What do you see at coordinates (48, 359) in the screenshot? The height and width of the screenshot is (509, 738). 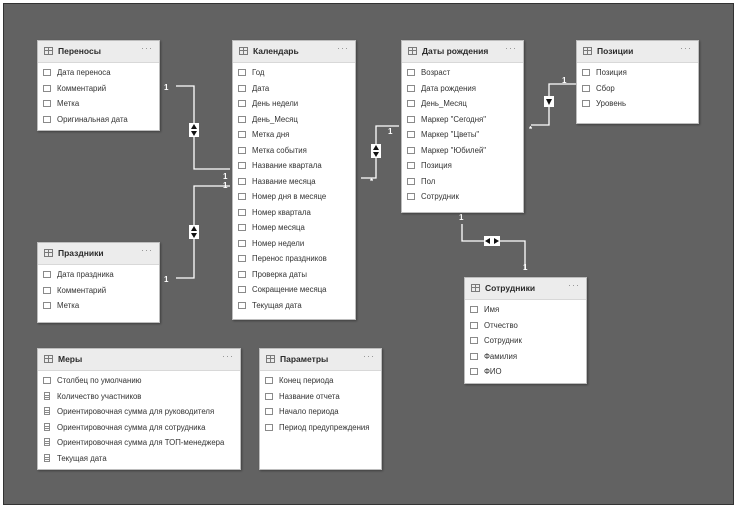 I see `table-icon` at bounding box center [48, 359].